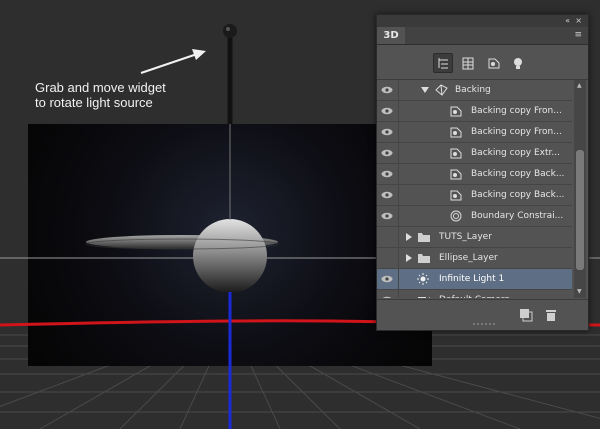 The width and height of the screenshot is (600, 429). I want to click on scene-tree-icon, so click(443, 63).